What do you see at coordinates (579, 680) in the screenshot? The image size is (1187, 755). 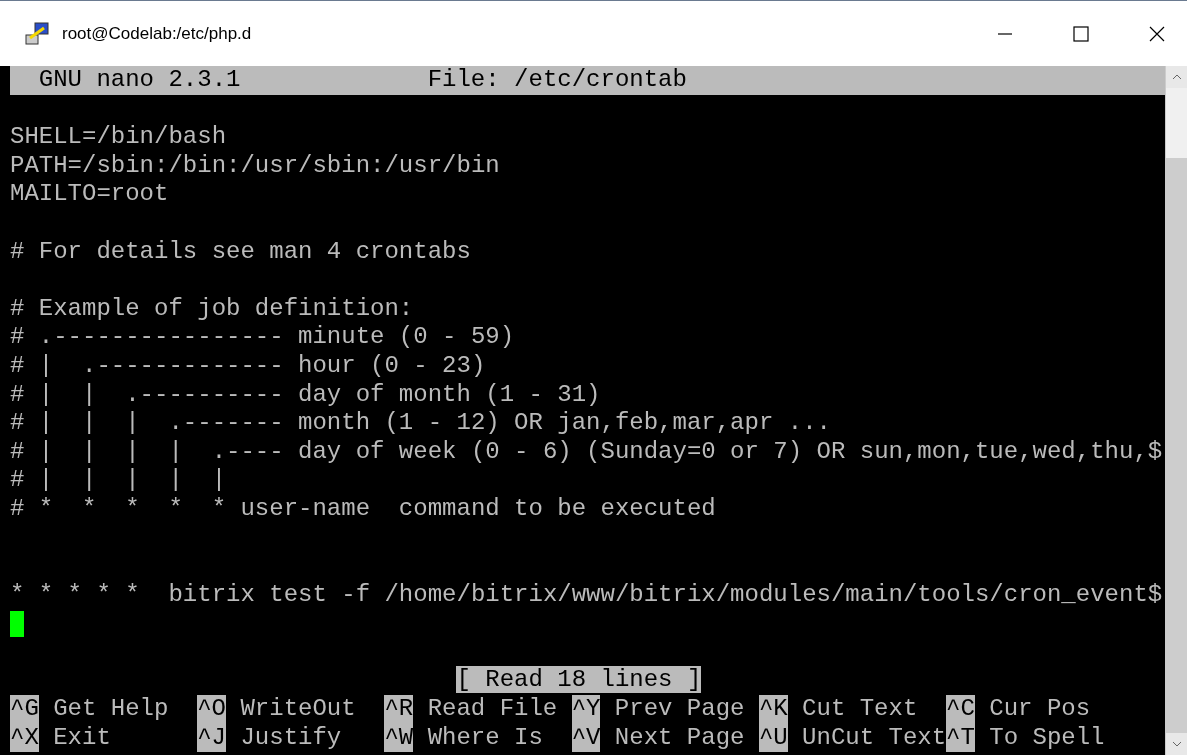 I see `status-message: [ Read 18 lines ]` at bounding box center [579, 680].